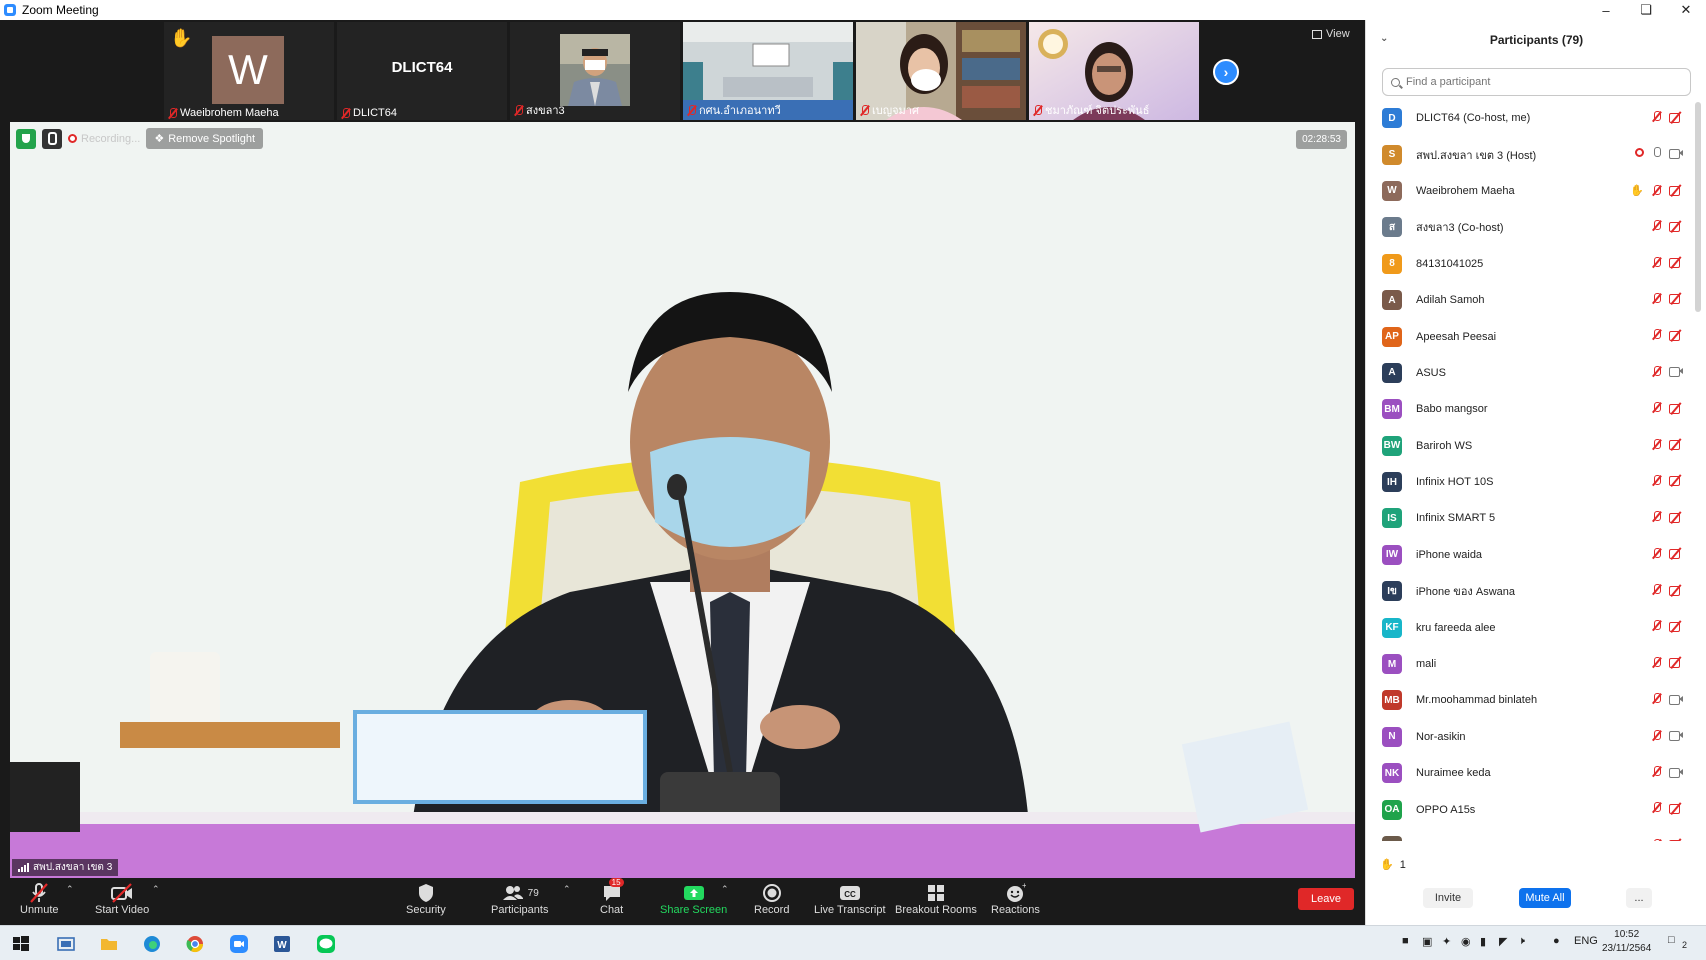 The image size is (1706, 960). What do you see at coordinates (1015, 899) in the screenshot?
I see `reactions-button: + Reactions` at bounding box center [1015, 899].